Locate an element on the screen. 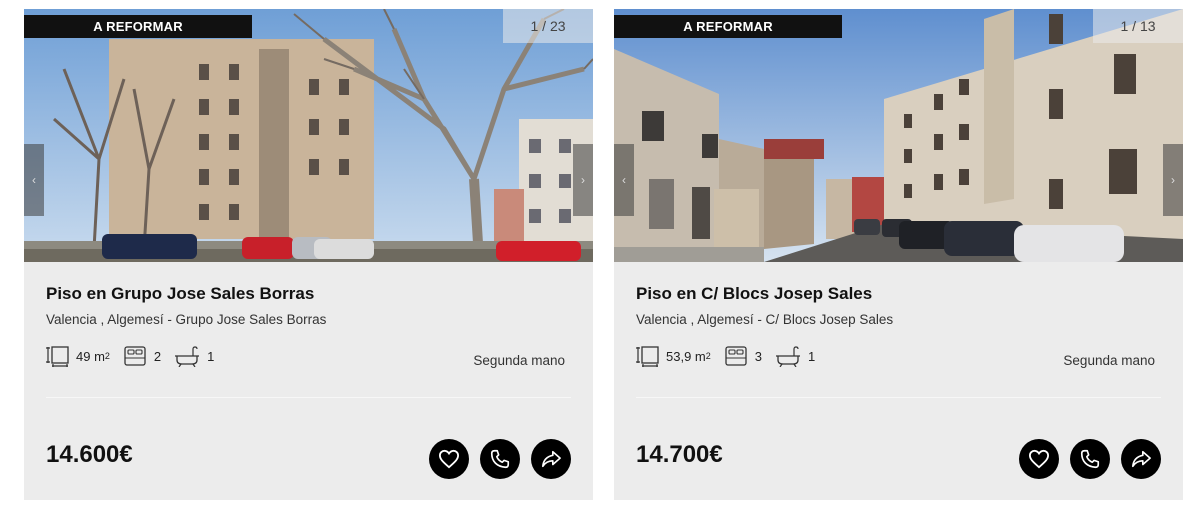  listing-price: 14.700€ is located at coordinates (679, 454).